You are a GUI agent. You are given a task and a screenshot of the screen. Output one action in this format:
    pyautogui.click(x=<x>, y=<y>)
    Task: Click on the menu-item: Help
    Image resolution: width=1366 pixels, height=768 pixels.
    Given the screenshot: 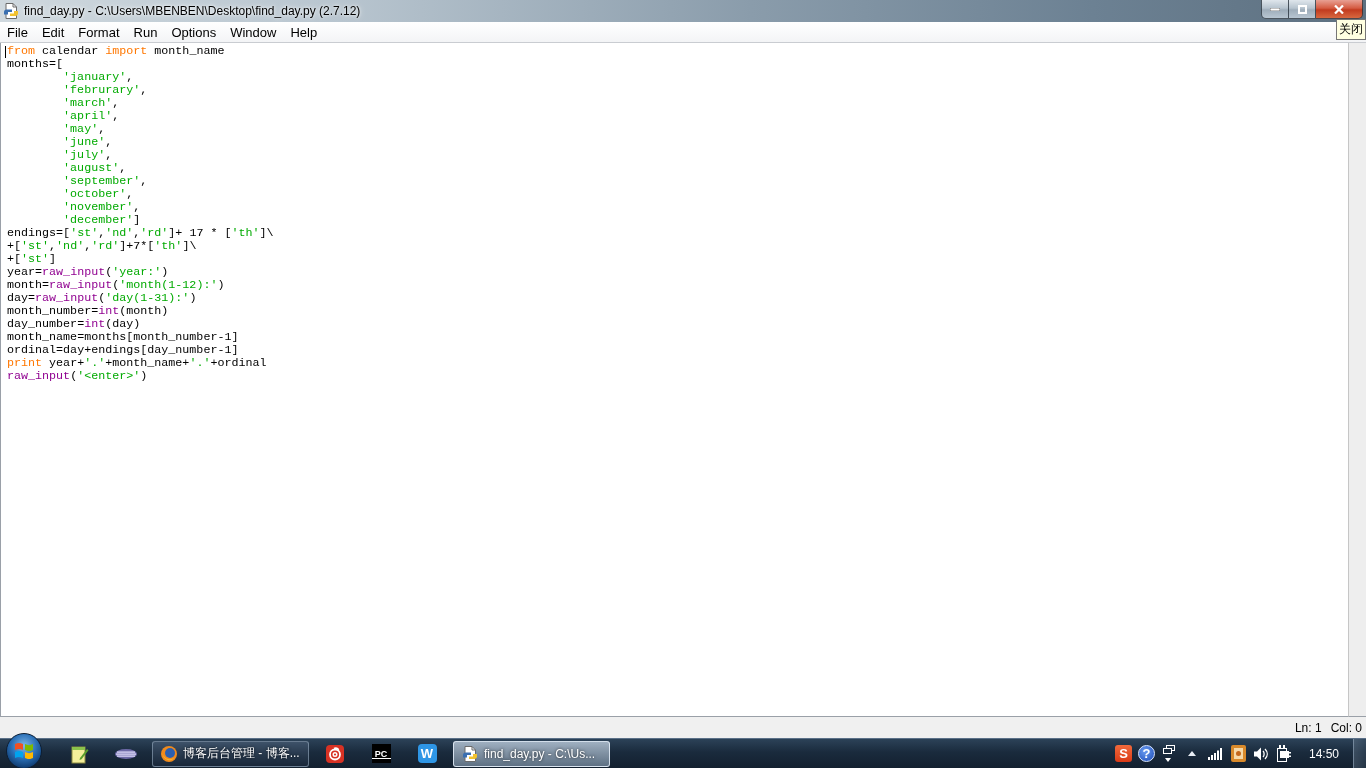 What is the action you would take?
    pyautogui.click(x=304, y=32)
    